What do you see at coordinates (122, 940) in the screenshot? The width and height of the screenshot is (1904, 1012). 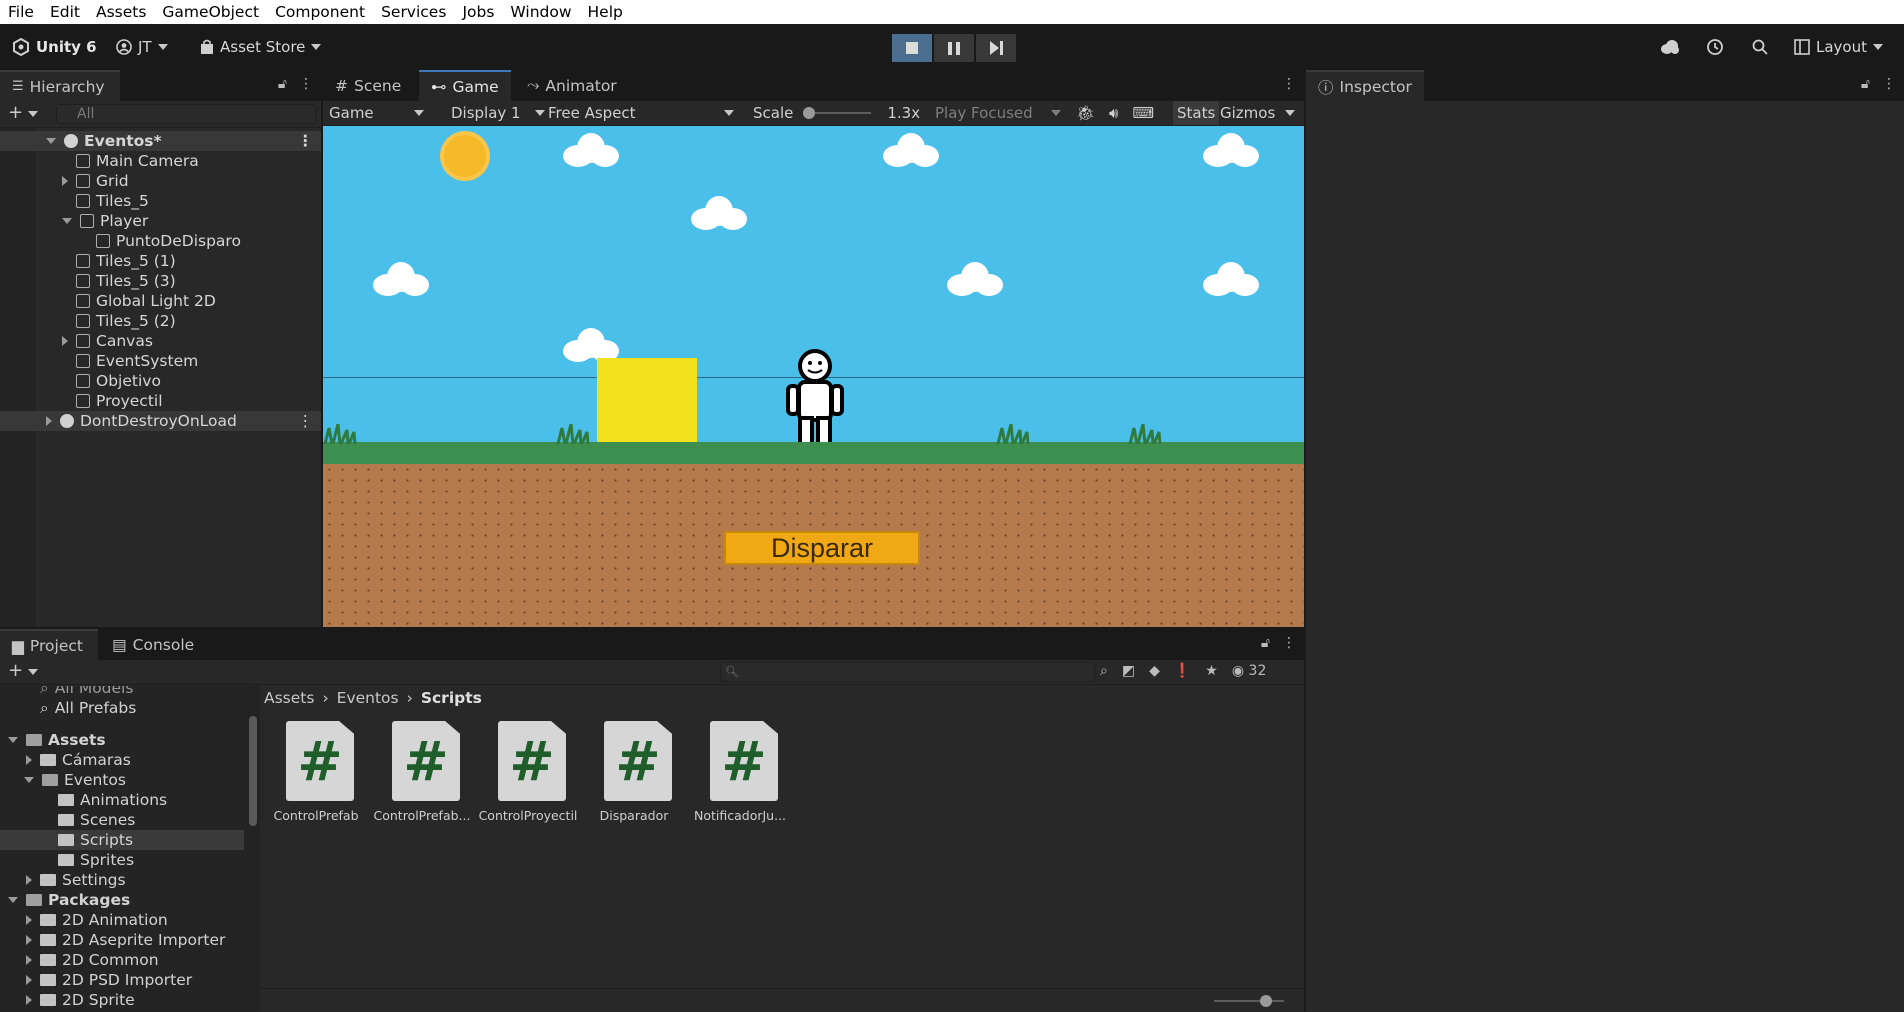 I see `tree-item-package: 2D Aseprite Importer` at bounding box center [122, 940].